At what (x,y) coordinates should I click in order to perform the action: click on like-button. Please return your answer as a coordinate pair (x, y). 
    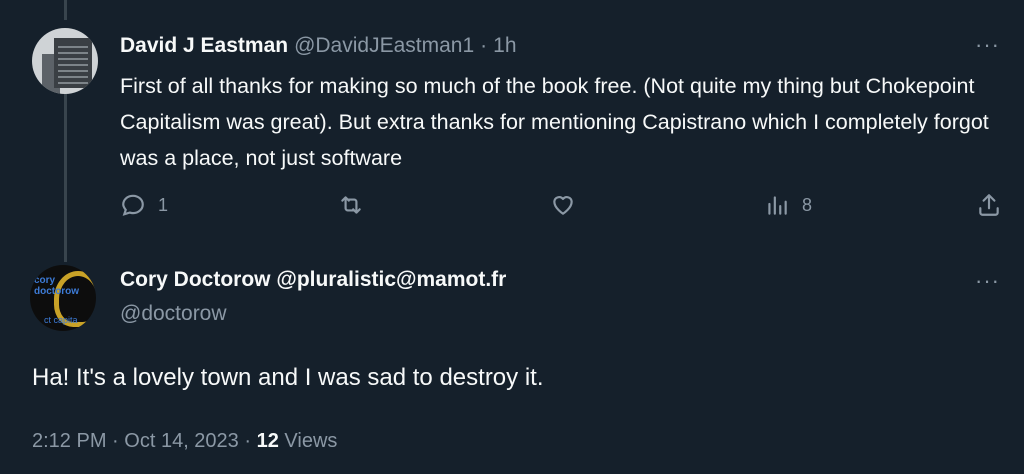
    Looking at the image, I should click on (569, 205).